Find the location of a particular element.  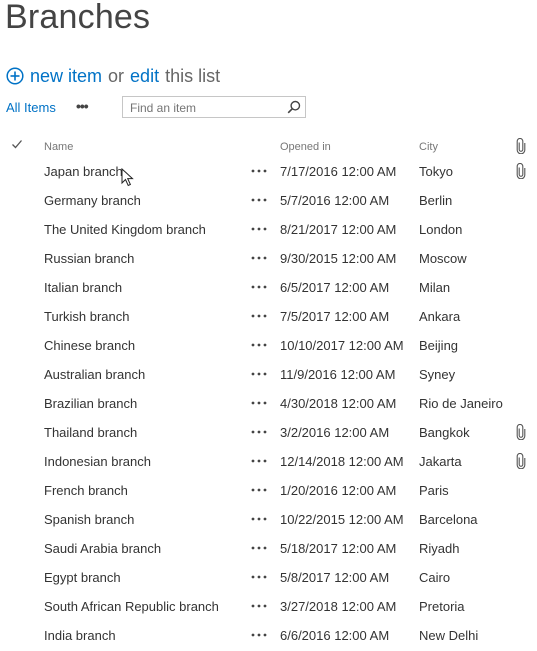

list-item: Chinese branch 10/10/2017 12:00 AM Beijing is located at coordinates (268, 346).